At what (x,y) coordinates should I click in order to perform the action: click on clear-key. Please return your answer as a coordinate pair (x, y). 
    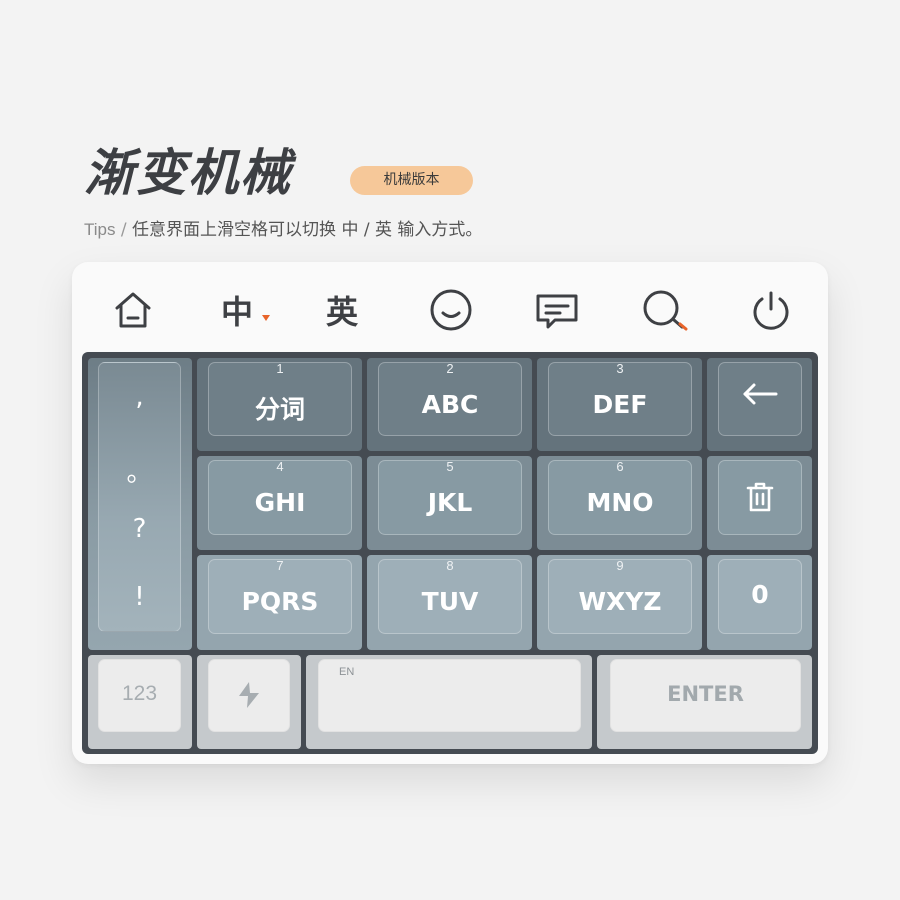
    Looking at the image, I should click on (760, 497).